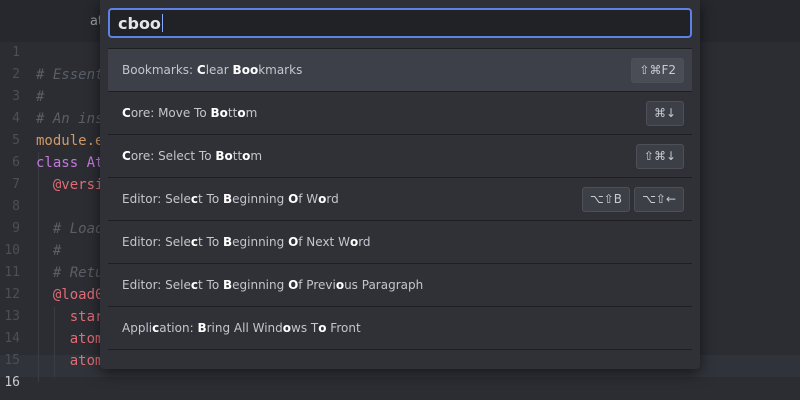 The width and height of the screenshot is (800, 400). I want to click on line-number: 15, so click(12, 360).